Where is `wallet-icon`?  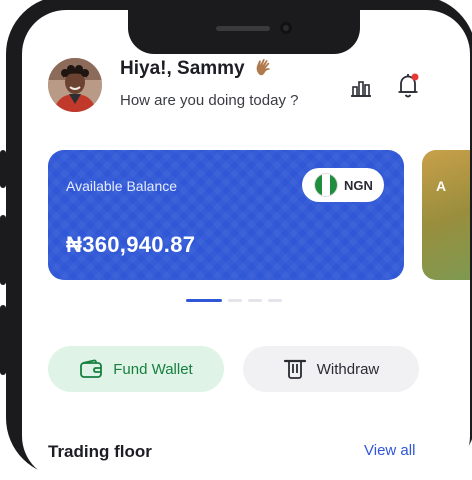 wallet-icon is located at coordinates (91, 368).